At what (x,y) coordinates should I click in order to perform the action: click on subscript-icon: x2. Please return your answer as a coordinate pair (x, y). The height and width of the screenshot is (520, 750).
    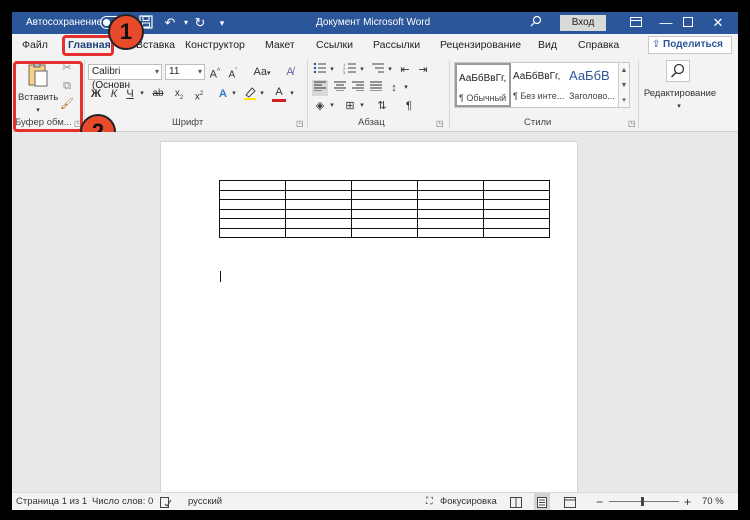
    Looking at the image, I should click on (179, 96).